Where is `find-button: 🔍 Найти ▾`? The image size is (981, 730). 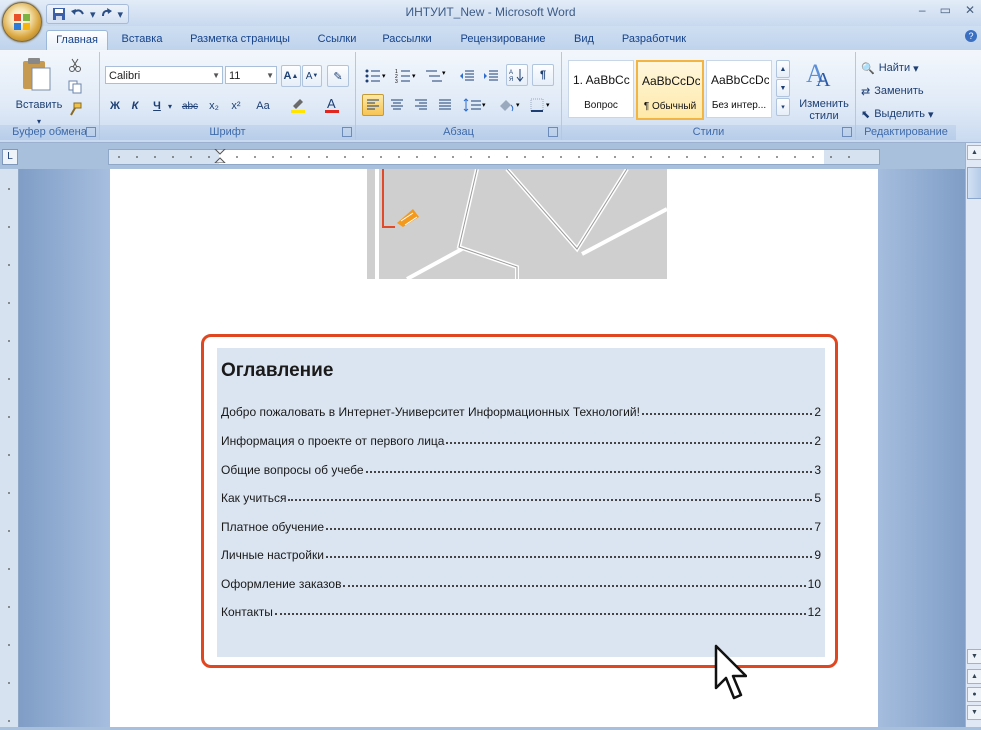 find-button: 🔍 Найти ▾ is located at coordinates (906, 68).